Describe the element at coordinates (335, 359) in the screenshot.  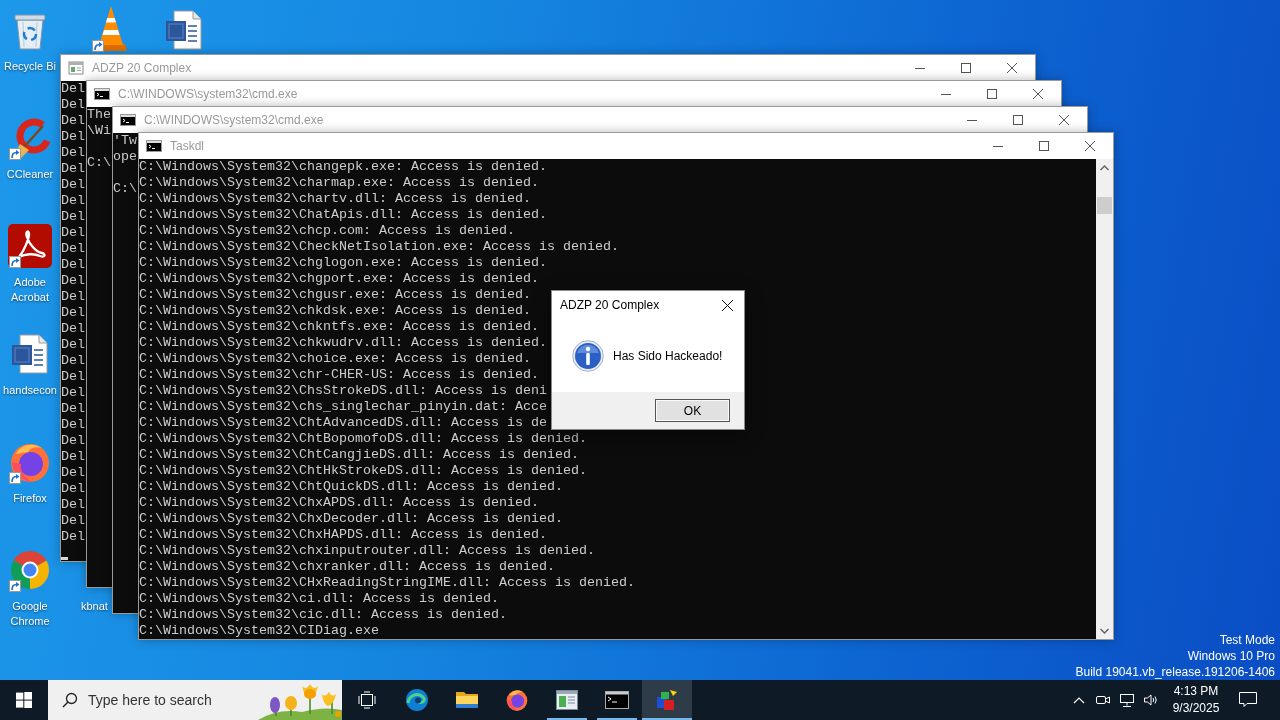
I see `console-line: C:\Windows\System32\choice.exe: Access is denied.` at that location.